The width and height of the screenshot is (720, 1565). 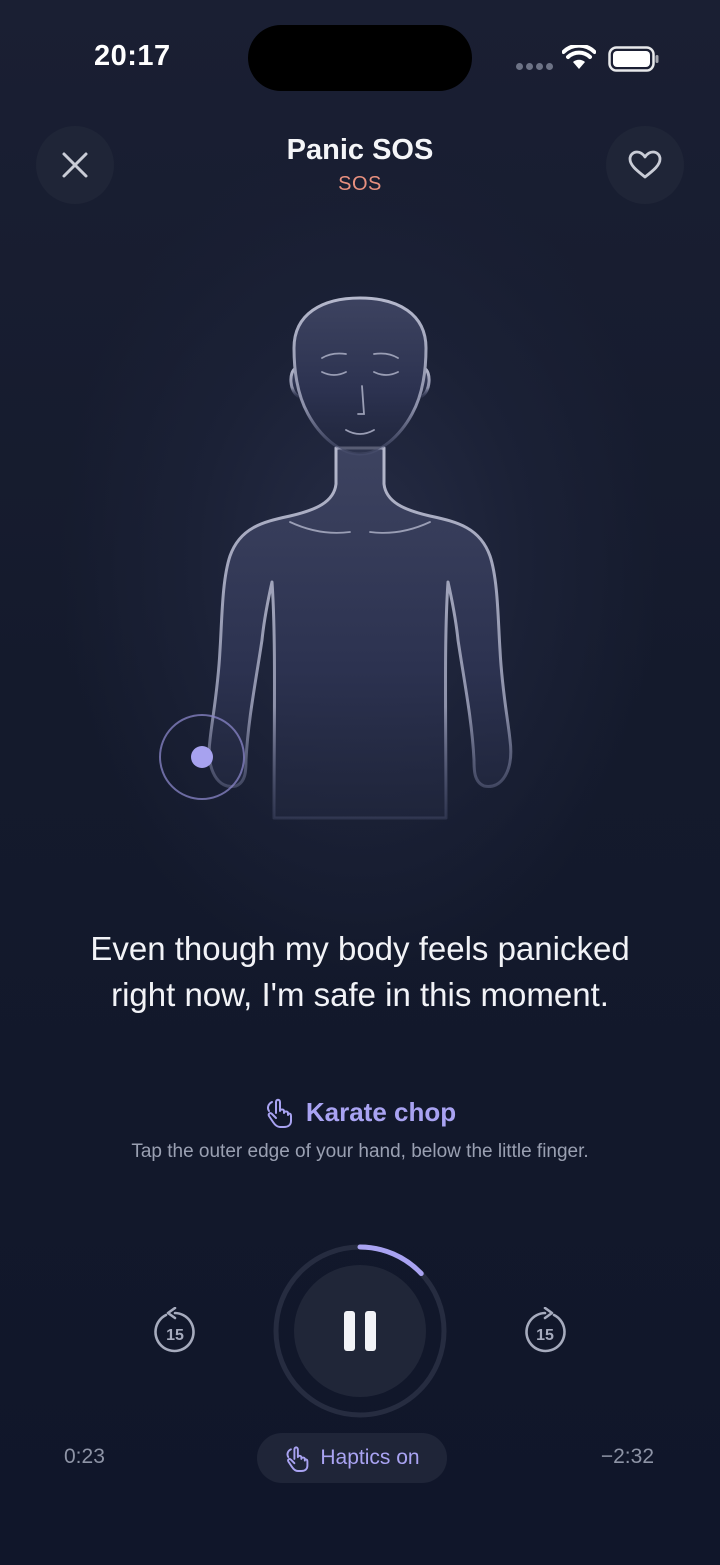 I want to click on pause-icon, so click(x=360, y=1331).